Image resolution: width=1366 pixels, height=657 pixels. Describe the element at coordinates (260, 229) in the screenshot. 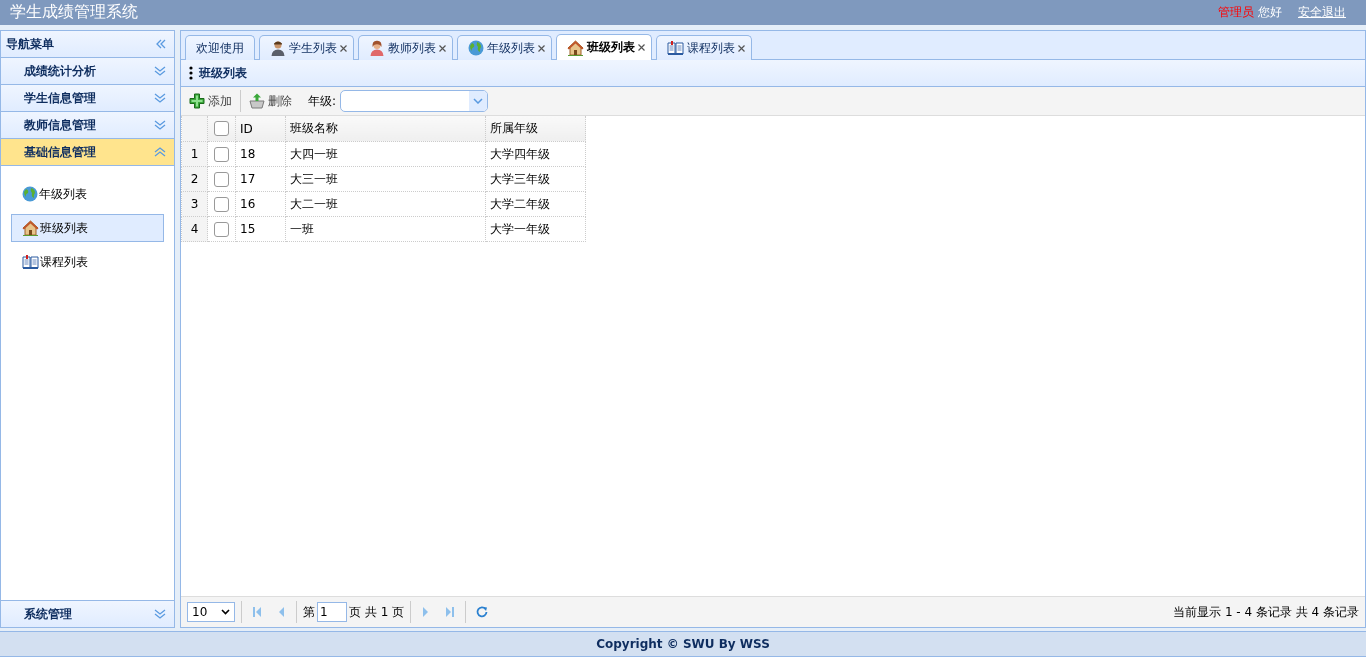

I see `table-cell: 15` at that location.